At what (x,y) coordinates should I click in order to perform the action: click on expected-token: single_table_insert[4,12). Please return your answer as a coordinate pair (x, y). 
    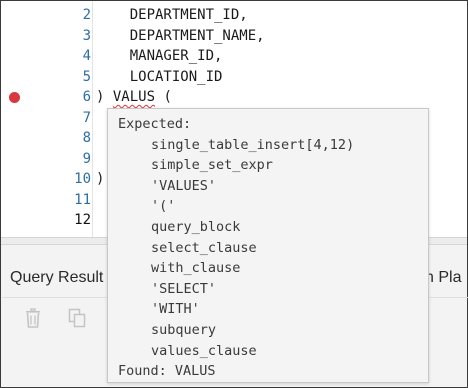
    Looking at the image, I should click on (253, 144).